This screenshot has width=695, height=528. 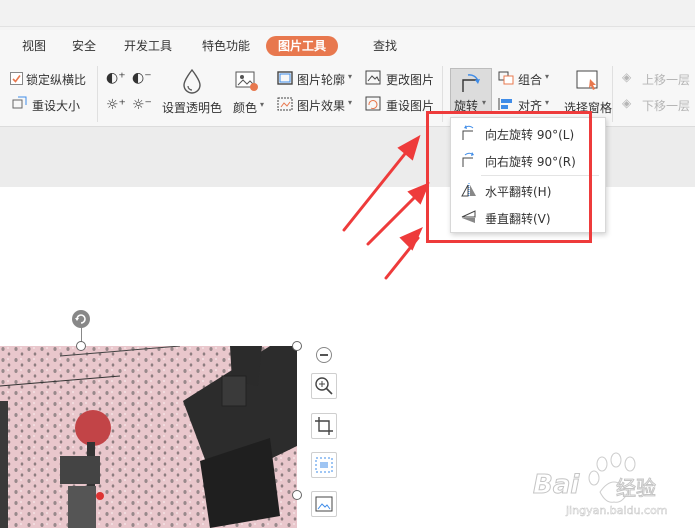 I want to click on group-icon, so click(x=506, y=78).